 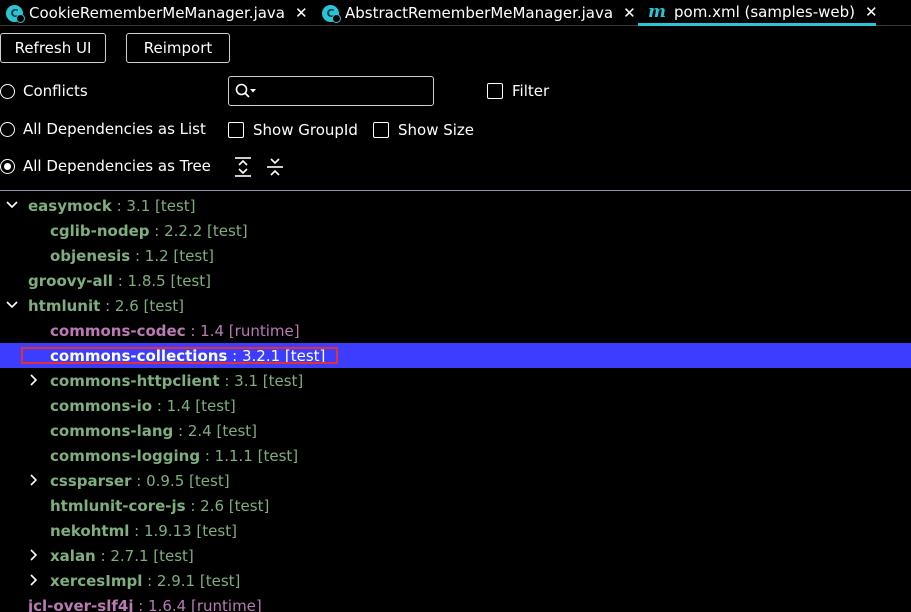 I want to click on dependency-version: : 1.2 [test], so click(x=172, y=255).